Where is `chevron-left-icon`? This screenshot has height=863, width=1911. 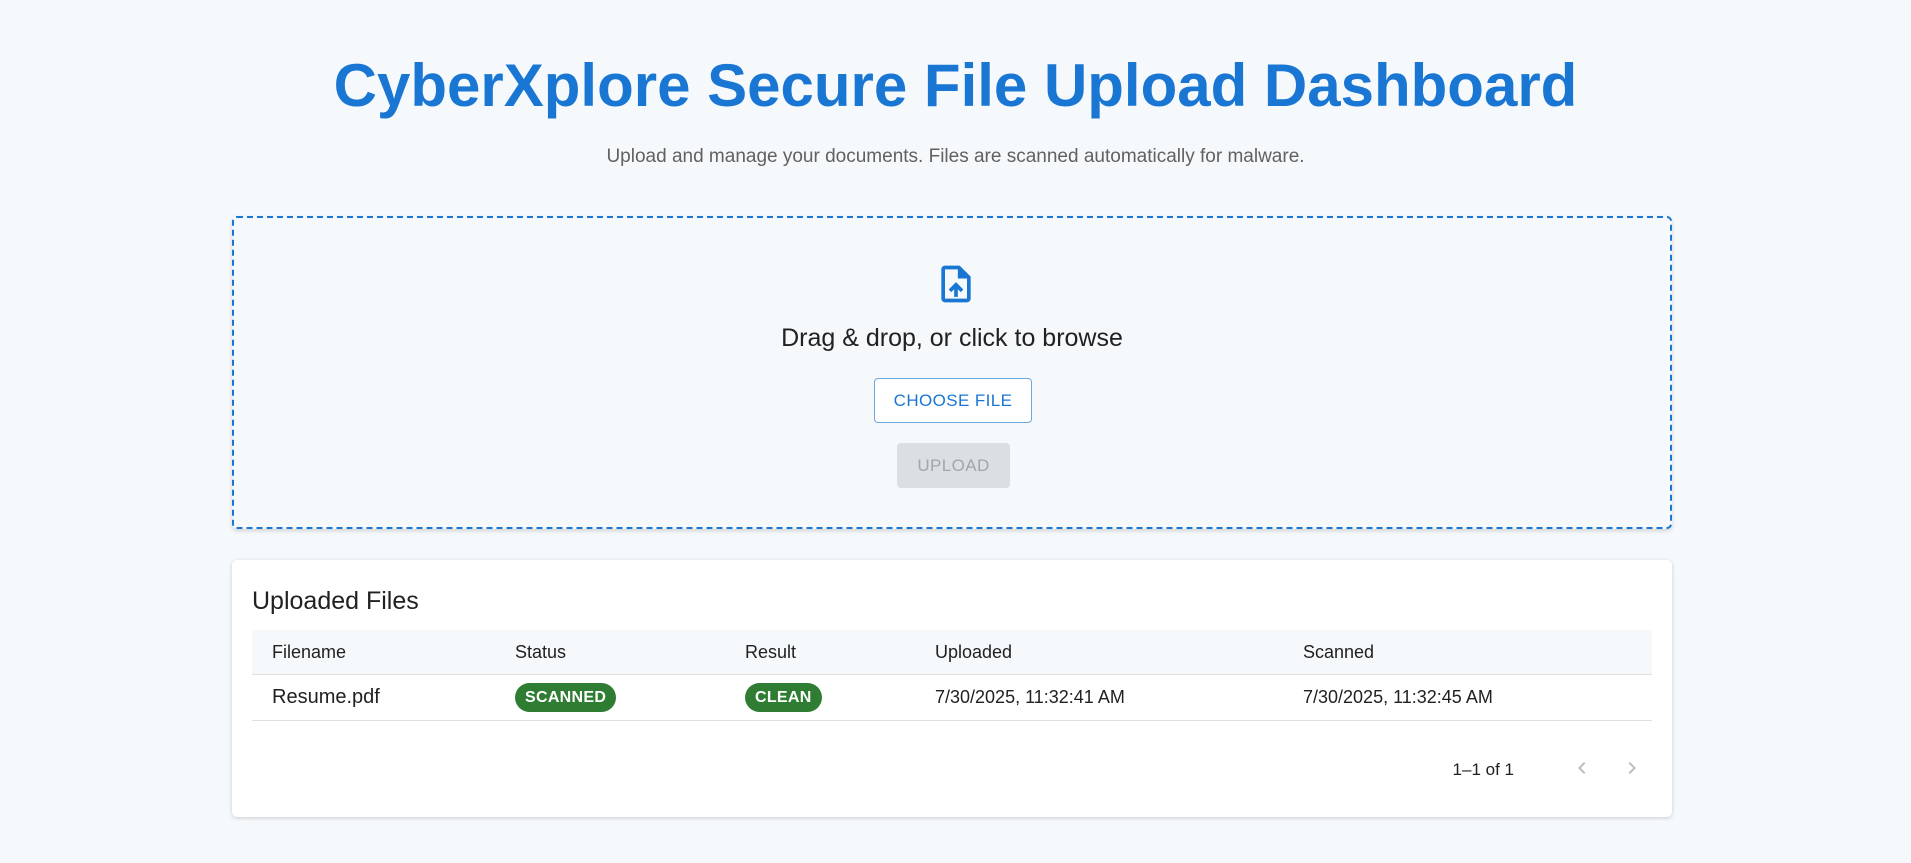 chevron-left-icon is located at coordinates (1582, 770).